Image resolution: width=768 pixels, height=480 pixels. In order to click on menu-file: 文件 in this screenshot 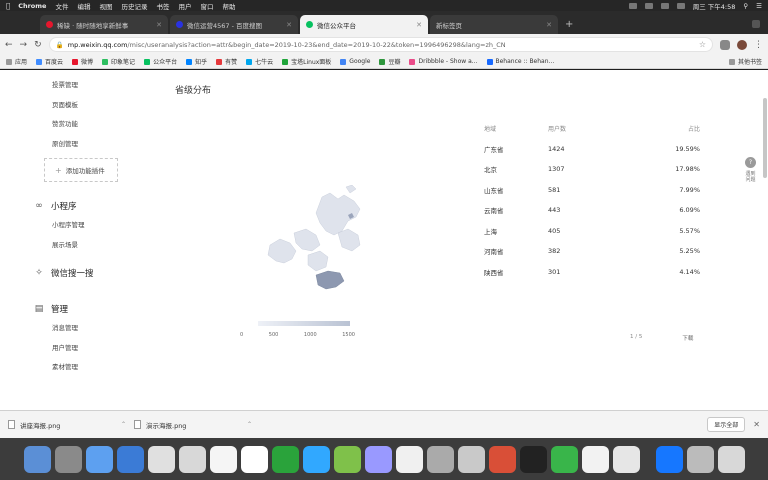, I will do `click(61, 6)`.